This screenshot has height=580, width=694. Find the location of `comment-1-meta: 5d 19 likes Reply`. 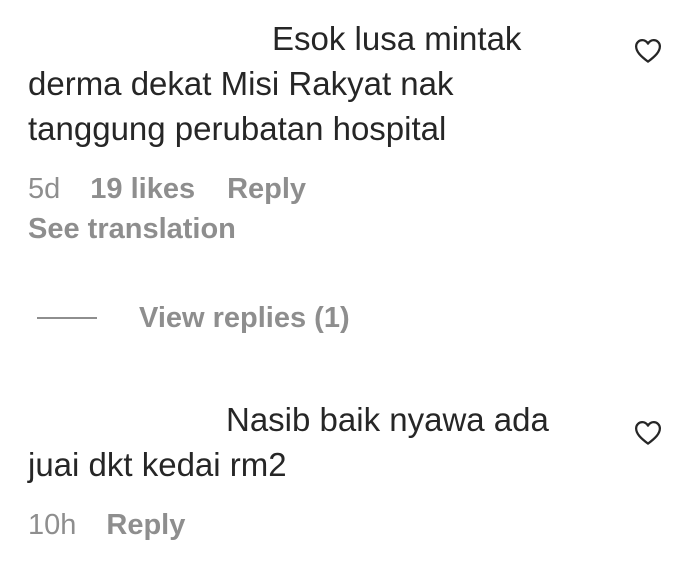

comment-1-meta: 5d 19 likes Reply is located at coordinates (323, 189).